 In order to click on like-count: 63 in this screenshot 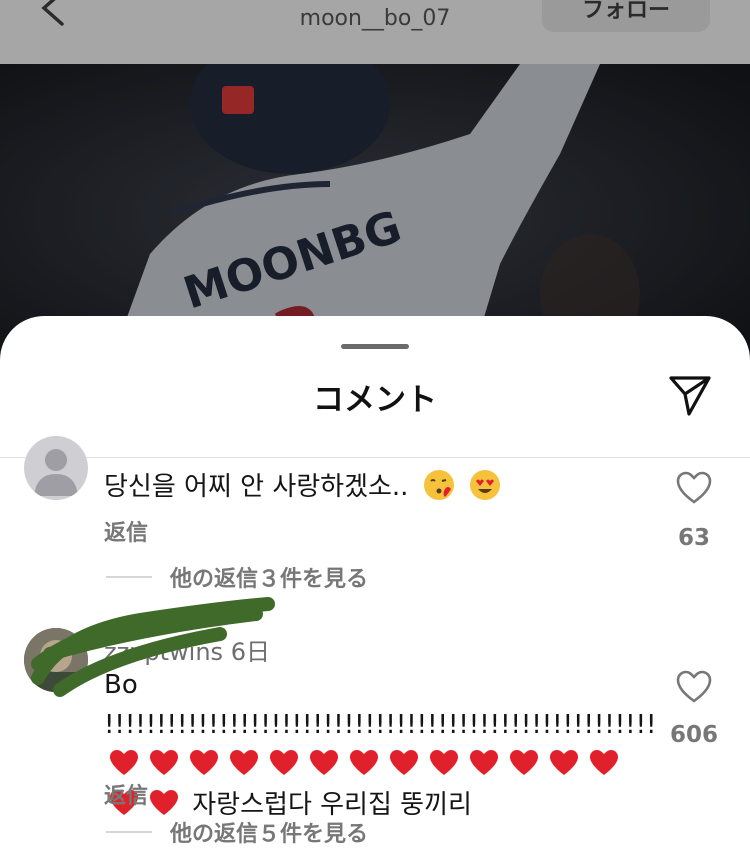, I will do `click(693, 538)`.